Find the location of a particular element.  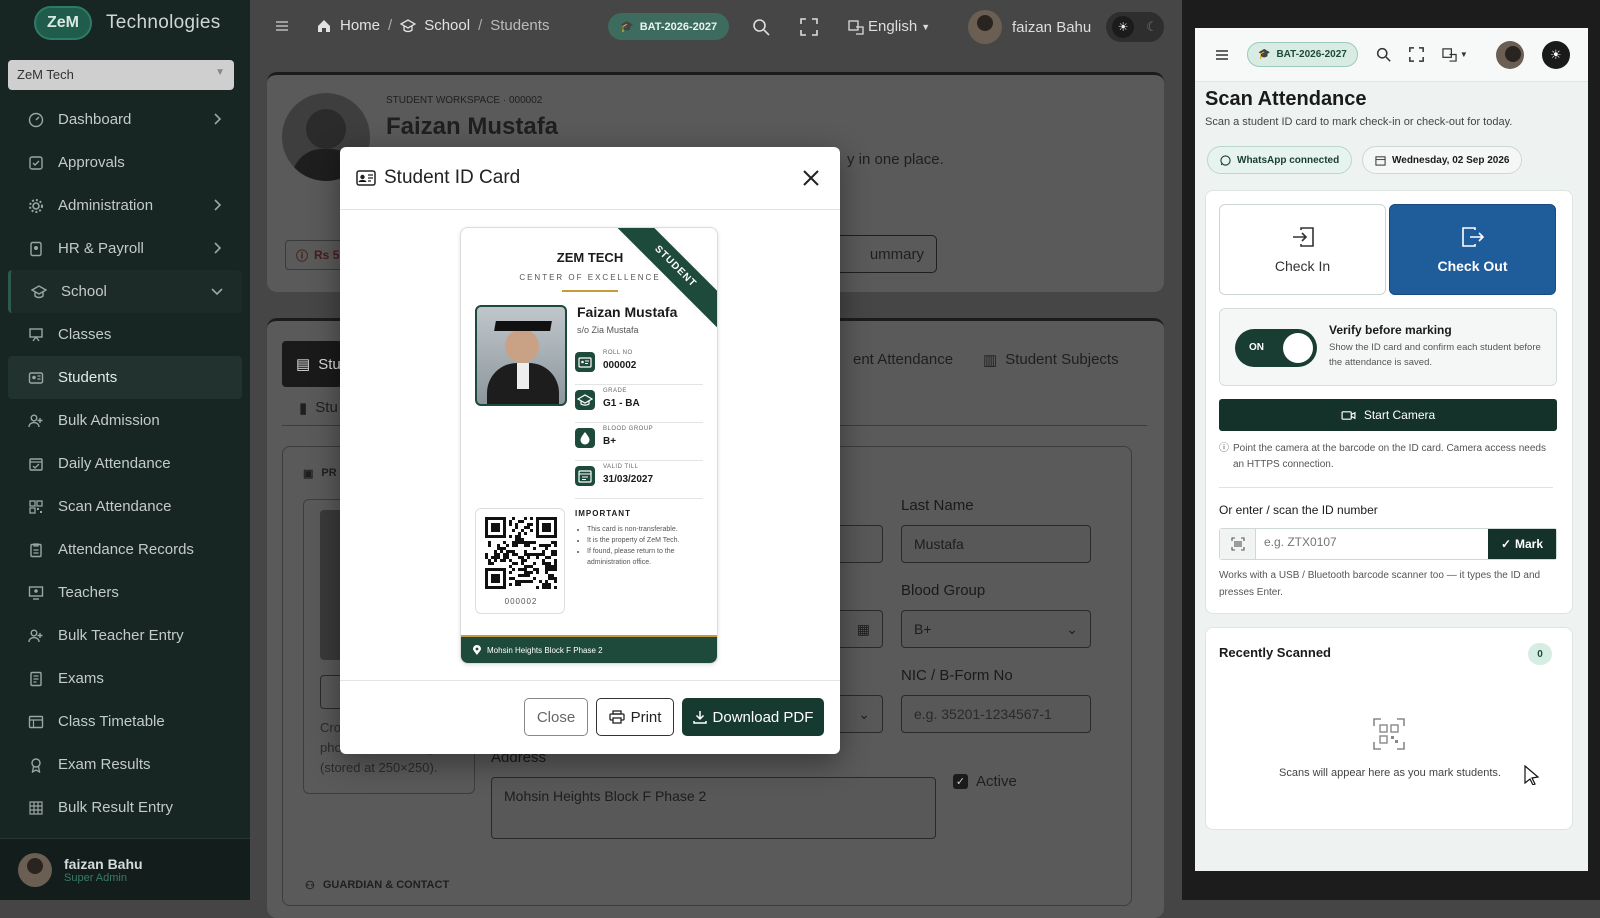

card-info-row: GRADE G1 - BA is located at coordinates (639, 404).